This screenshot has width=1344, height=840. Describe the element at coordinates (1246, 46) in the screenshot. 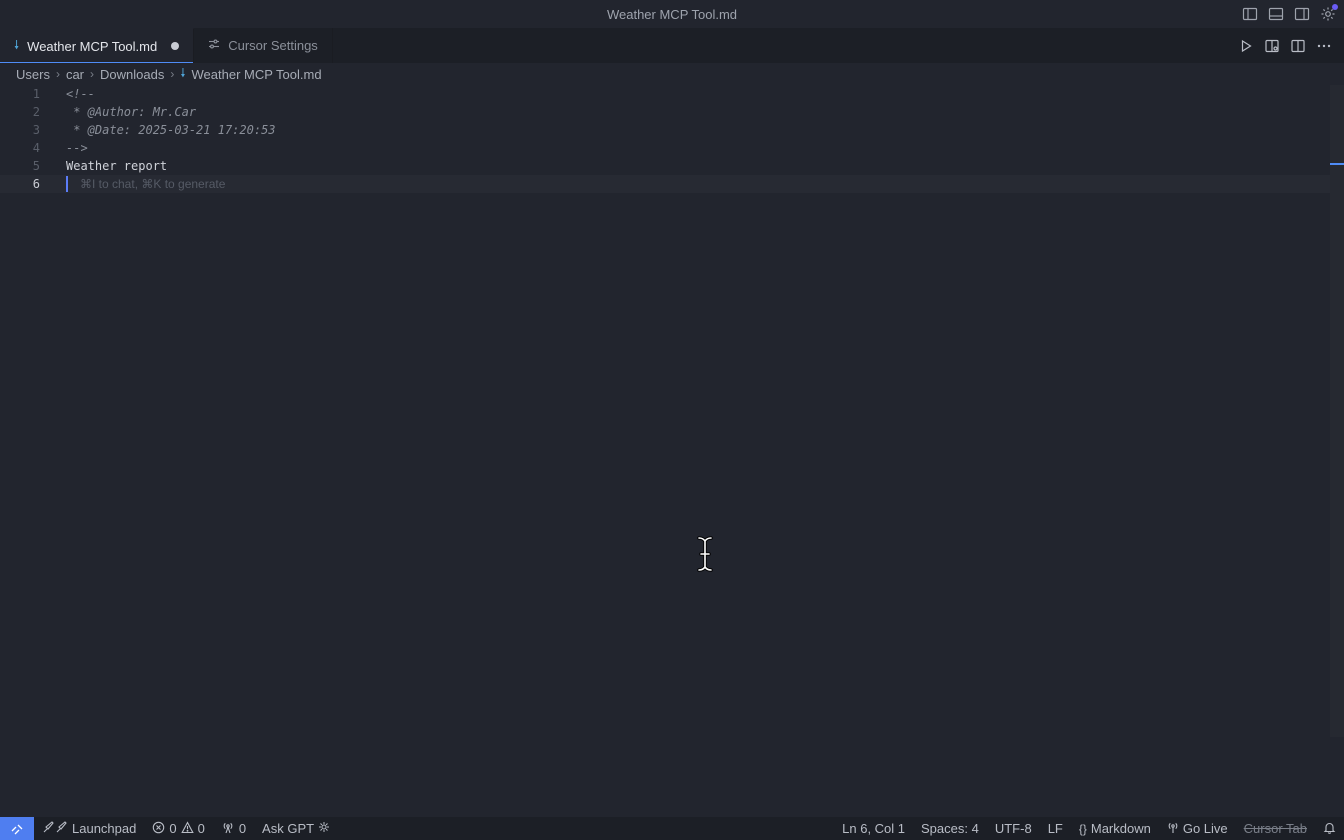

I see `run-icon` at that location.